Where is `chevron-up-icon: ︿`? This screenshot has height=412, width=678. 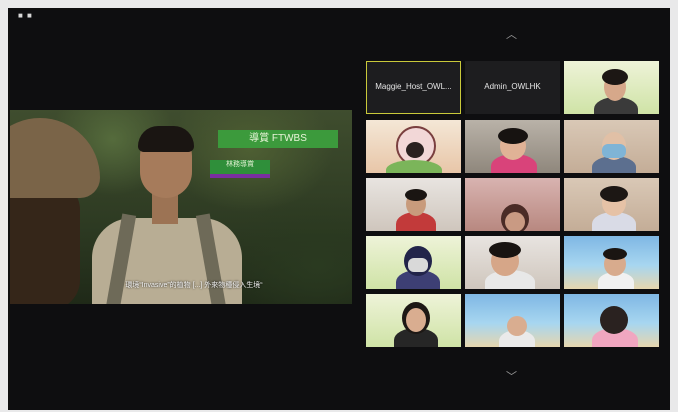
chevron-up-icon: ︿ is located at coordinates (511, 34).